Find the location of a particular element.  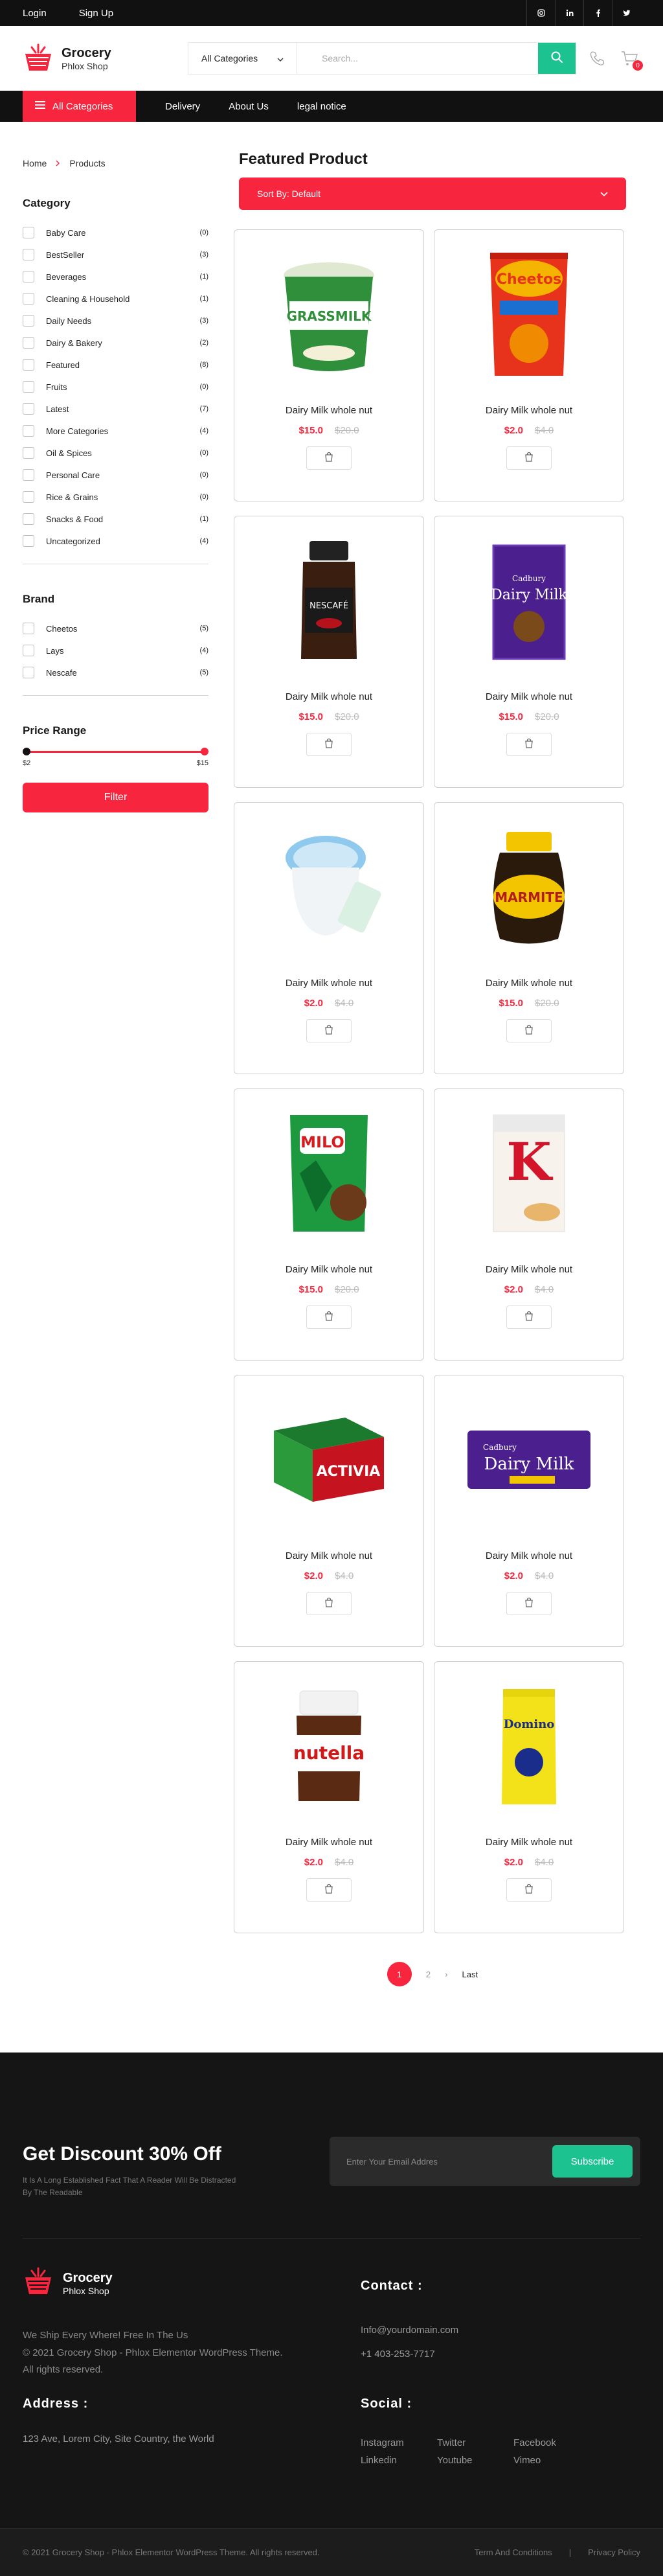

product-card: ACTIVIA Dairy Milk whole nut $2.0 $4.0 is located at coordinates (329, 1511).